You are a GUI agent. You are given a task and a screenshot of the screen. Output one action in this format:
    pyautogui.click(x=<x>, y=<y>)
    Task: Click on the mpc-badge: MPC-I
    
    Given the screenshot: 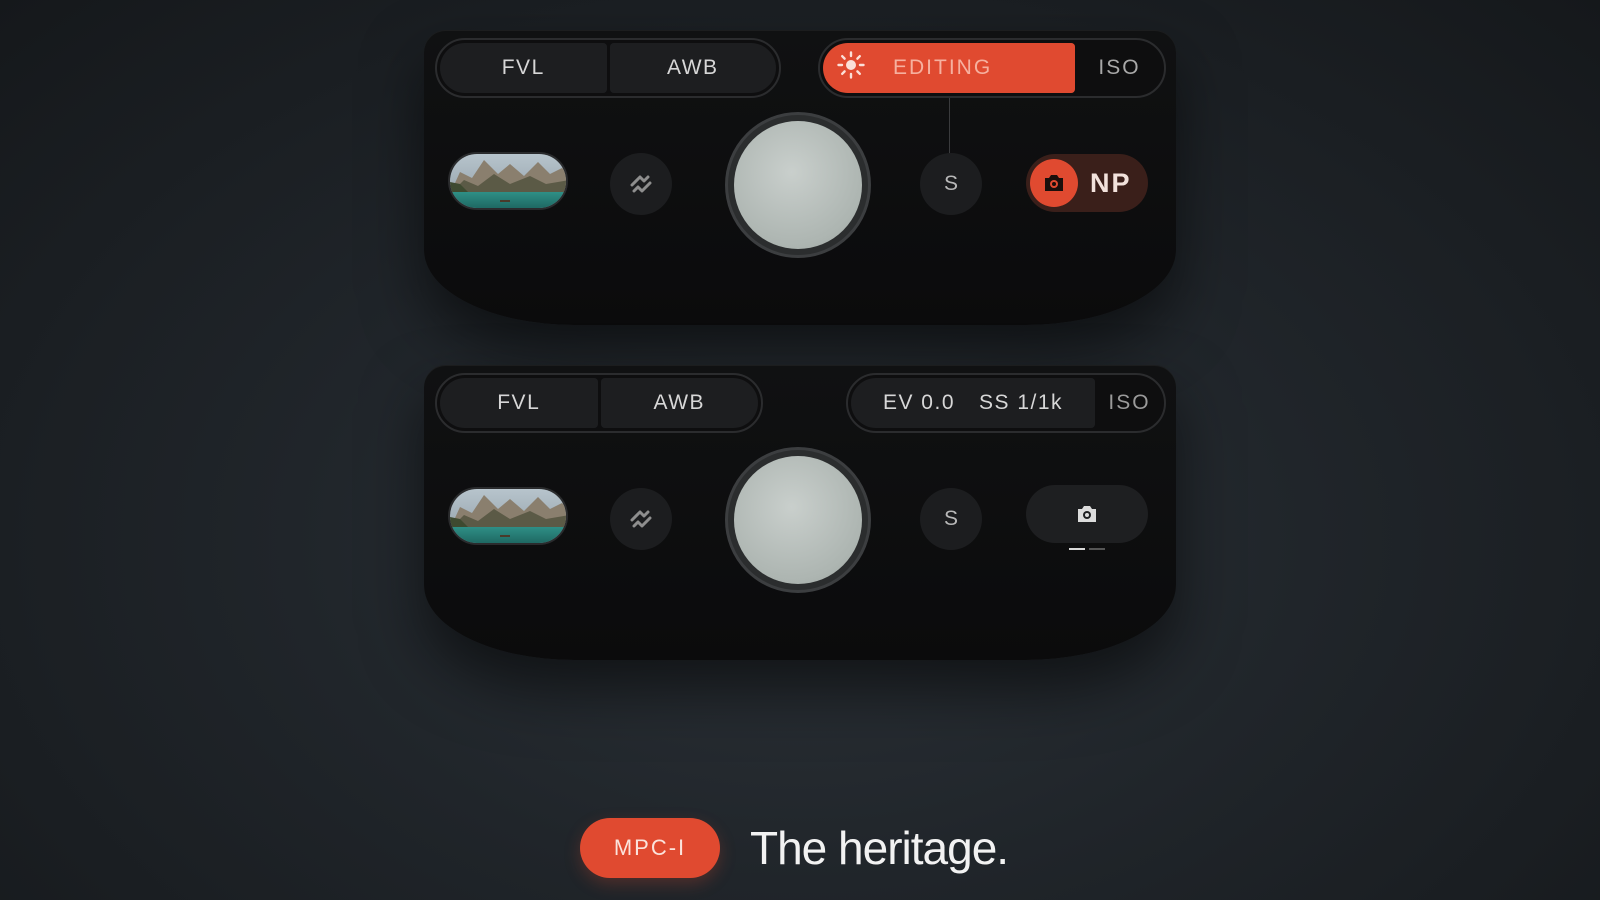 What is the action you would take?
    pyautogui.click(x=650, y=848)
    